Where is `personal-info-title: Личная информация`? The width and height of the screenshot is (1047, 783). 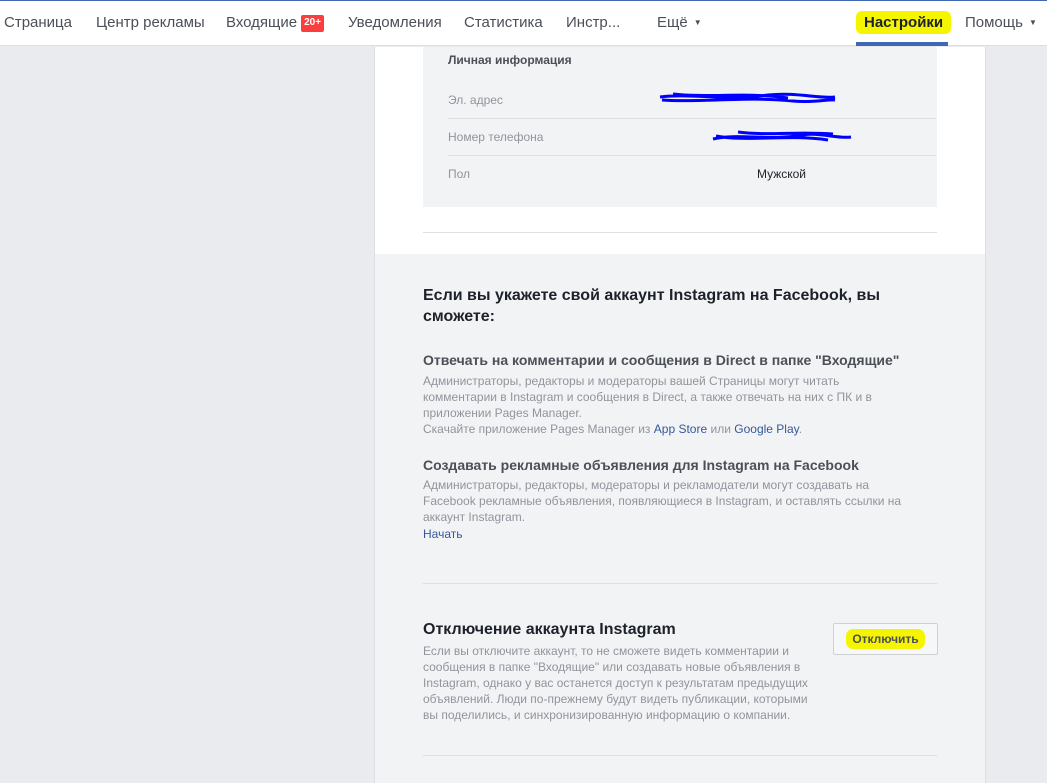
personal-info-title: Личная информация is located at coordinates (510, 60).